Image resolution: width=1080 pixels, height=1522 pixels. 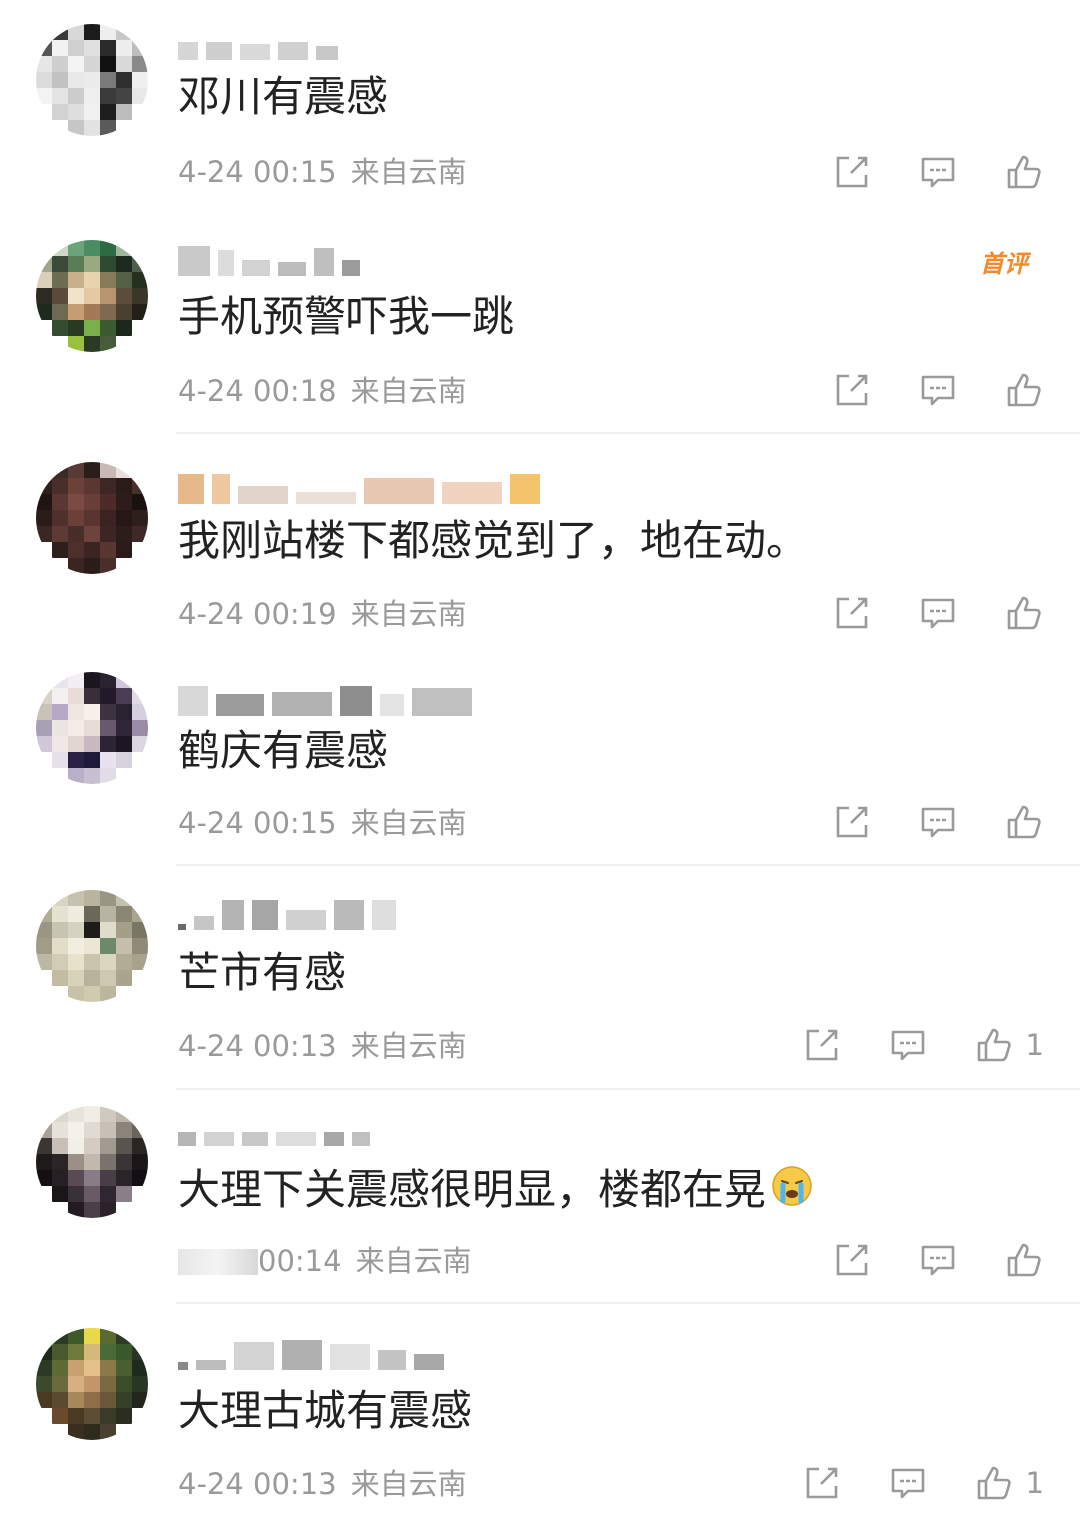 I want to click on comment-text: 大理下关震感很明显，楼都在晃, so click(x=496, y=1189).